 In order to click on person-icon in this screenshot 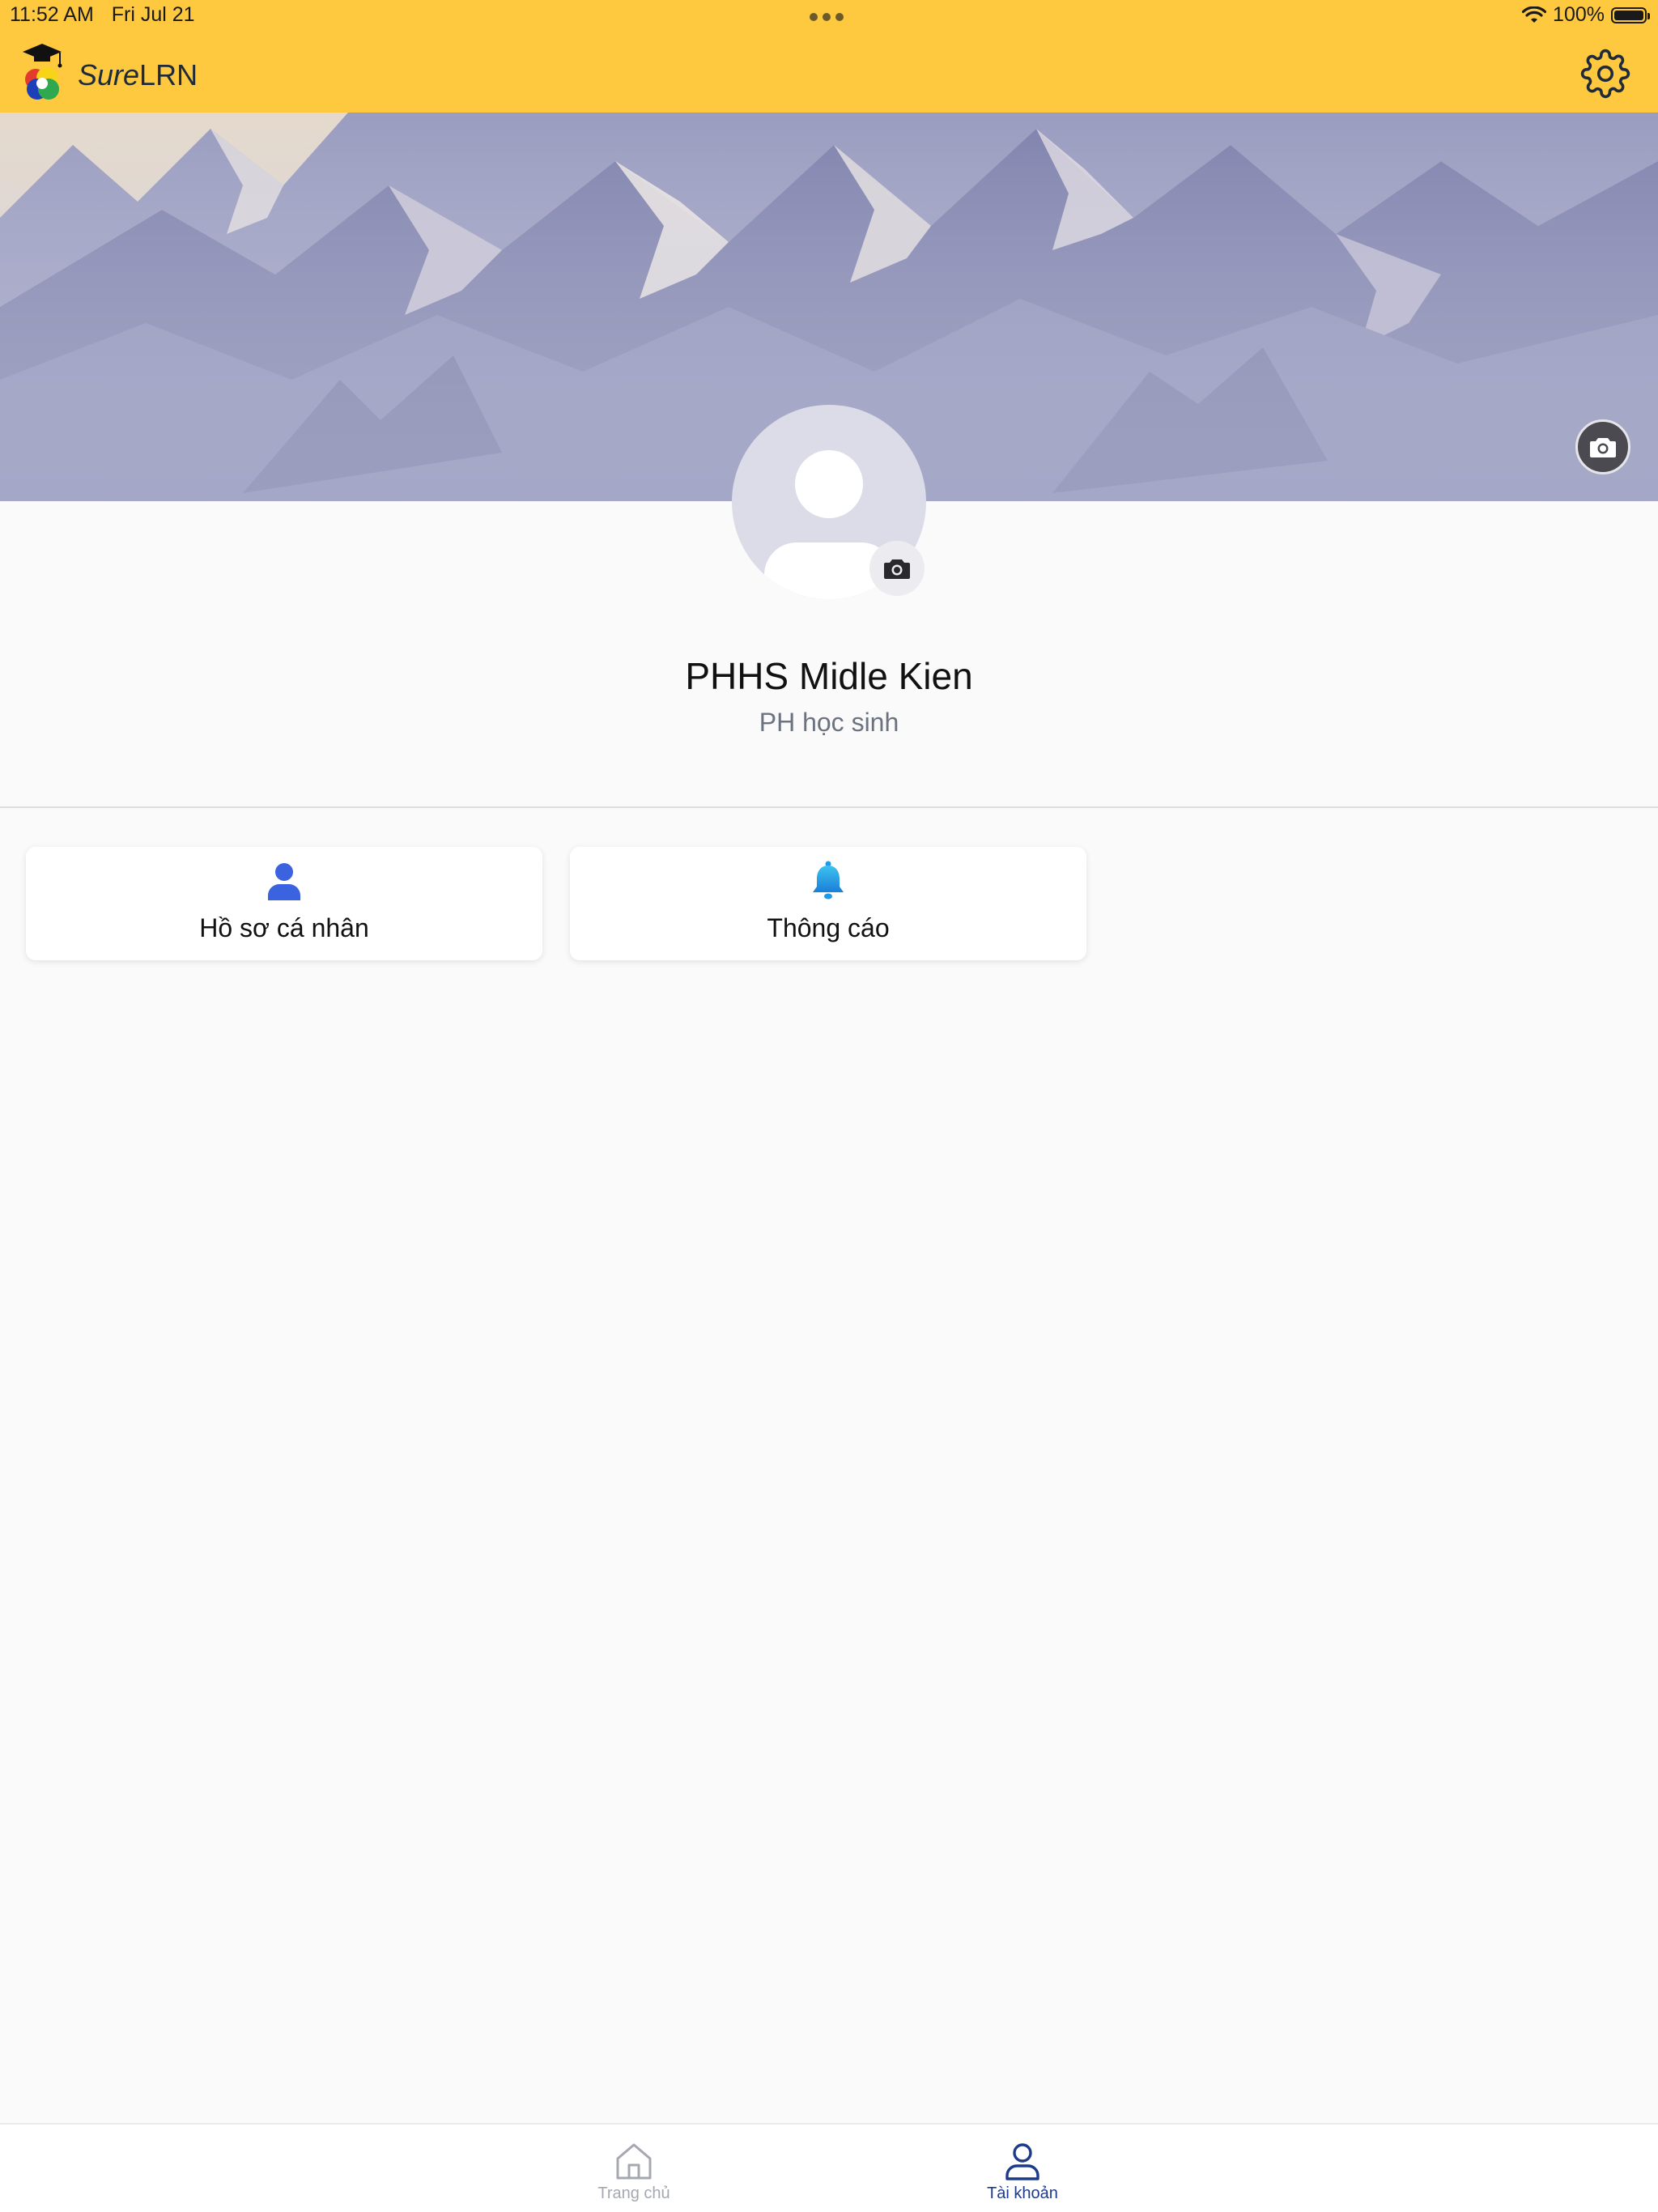, I will do `click(284, 882)`.